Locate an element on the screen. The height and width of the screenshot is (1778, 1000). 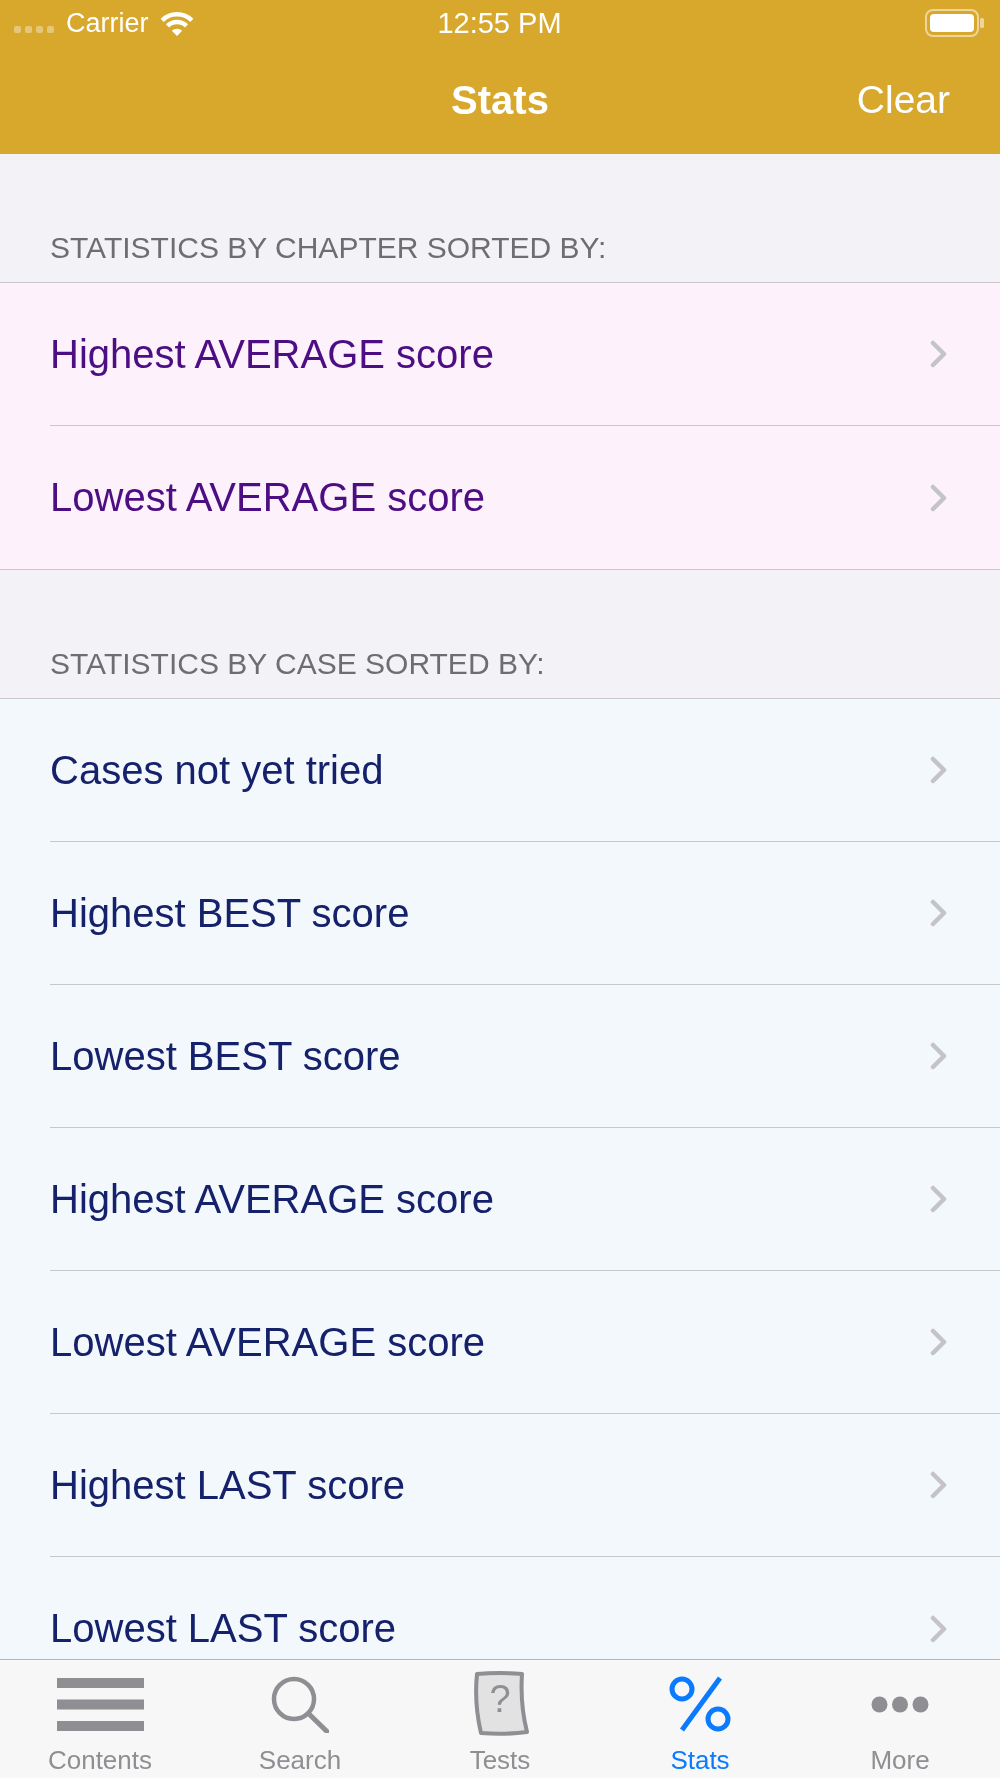
list-row: Highest BEST score is located at coordinates (500, 913).